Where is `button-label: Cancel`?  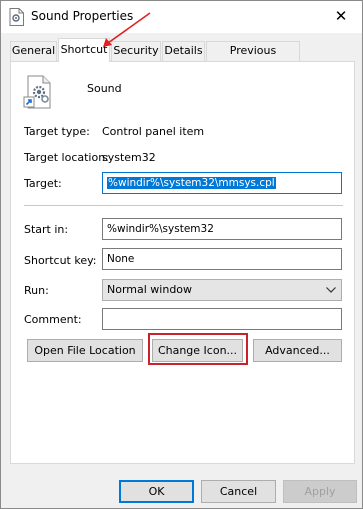
button-label: Cancel is located at coordinates (238, 491).